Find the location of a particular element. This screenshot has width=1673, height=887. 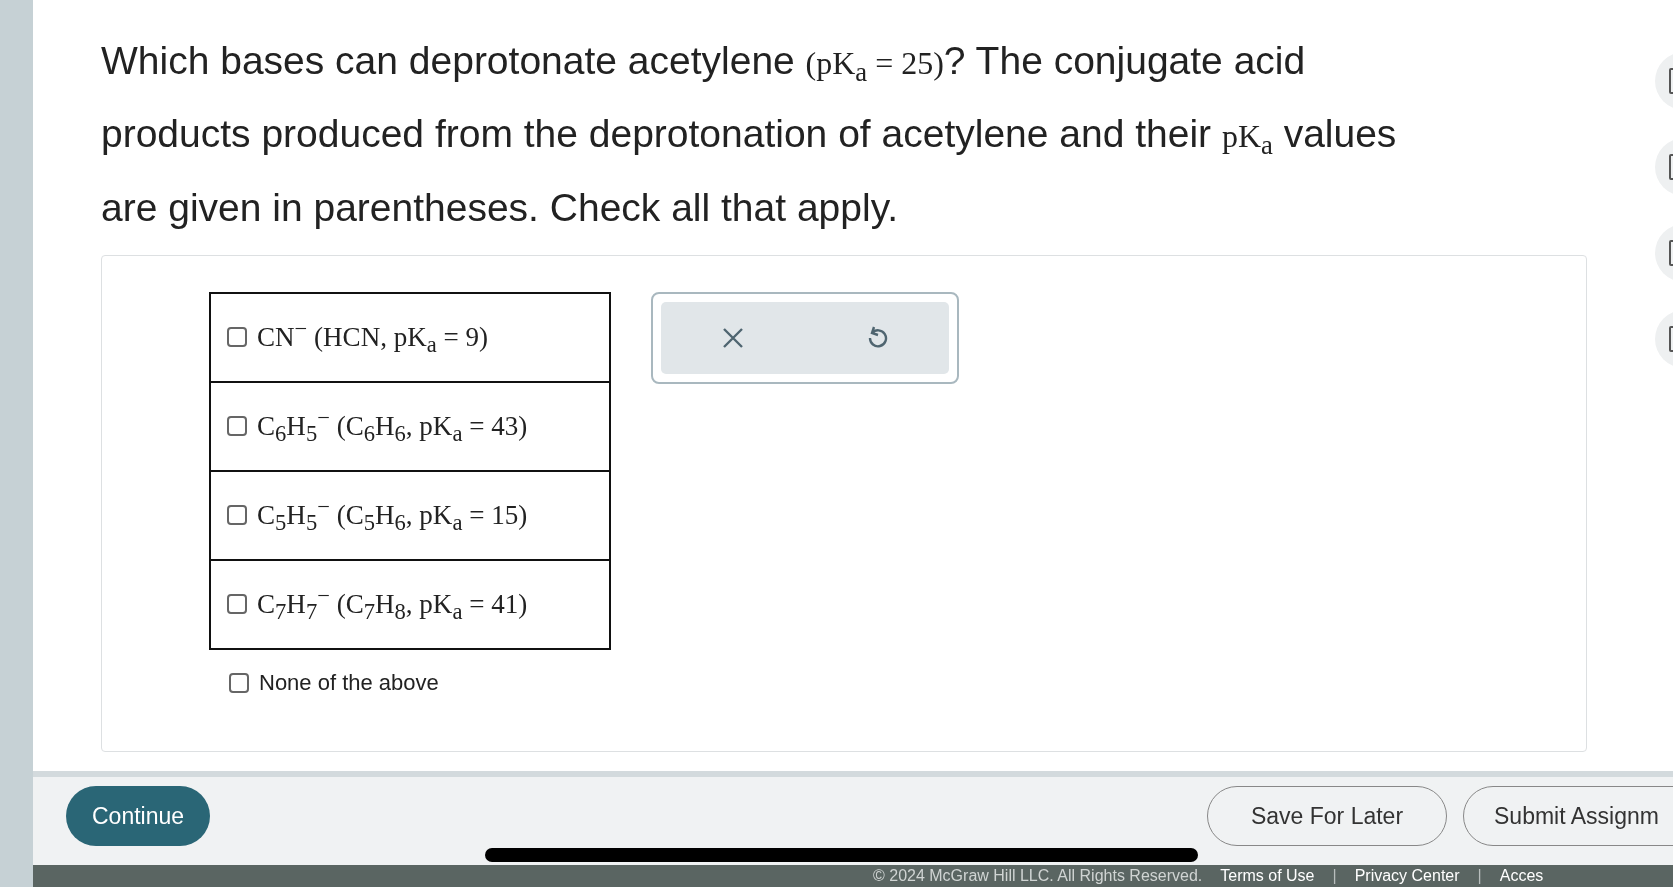

answer-option: C$_{5}$H$_{5}$$^{−}$ (C$_{5}$H$_{6}$, pK$_{a}$ = 15) is located at coordinates (377, 515).